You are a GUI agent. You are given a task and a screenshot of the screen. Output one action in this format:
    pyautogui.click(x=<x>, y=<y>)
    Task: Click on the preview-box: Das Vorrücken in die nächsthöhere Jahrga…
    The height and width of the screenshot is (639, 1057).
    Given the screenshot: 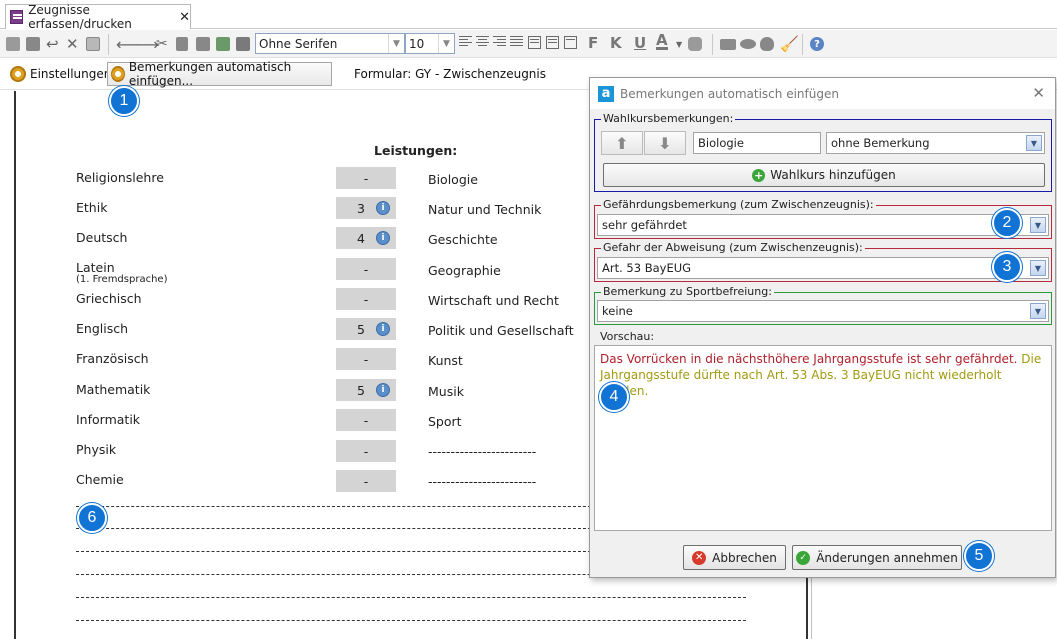 What is the action you would take?
    pyautogui.click(x=823, y=438)
    